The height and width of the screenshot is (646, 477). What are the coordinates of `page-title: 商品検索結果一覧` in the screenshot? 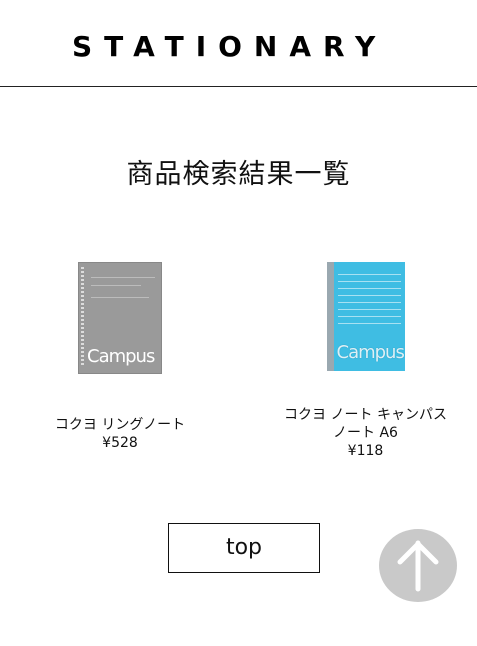 It's located at (238, 174).